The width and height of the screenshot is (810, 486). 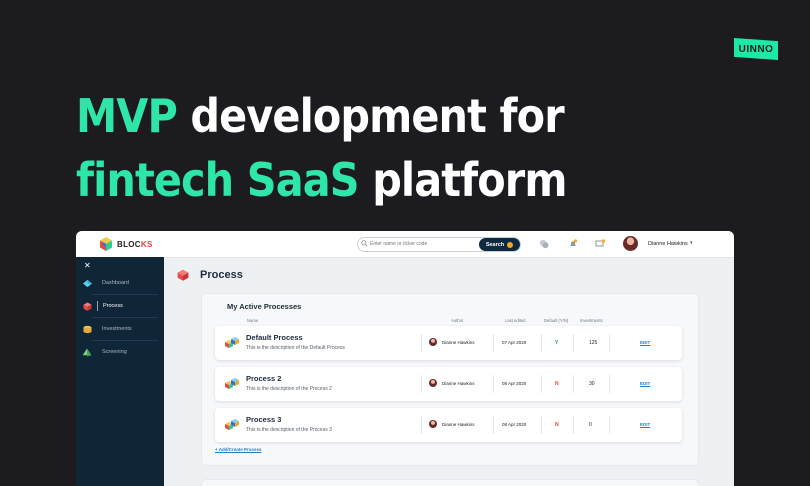 What do you see at coordinates (515, 320) in the screenshot?
I see `column-header-last-edited: Last edited` at bounding box center [515, 320].